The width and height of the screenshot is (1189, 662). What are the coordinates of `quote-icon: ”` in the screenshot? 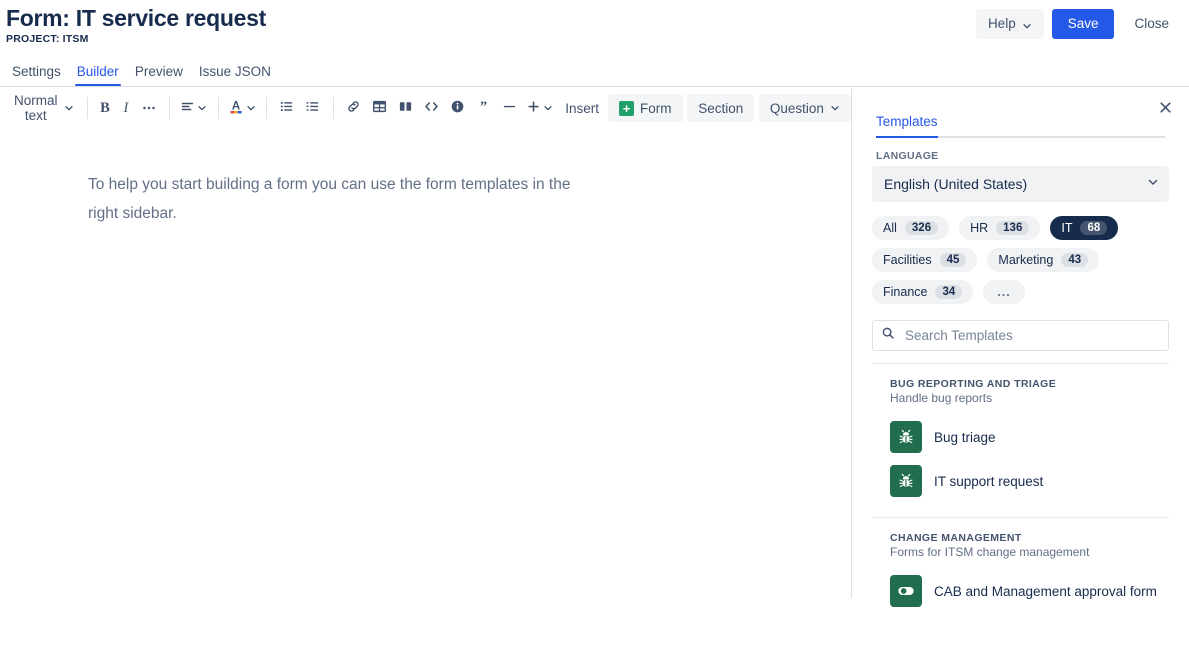 It's located at (483, 108).